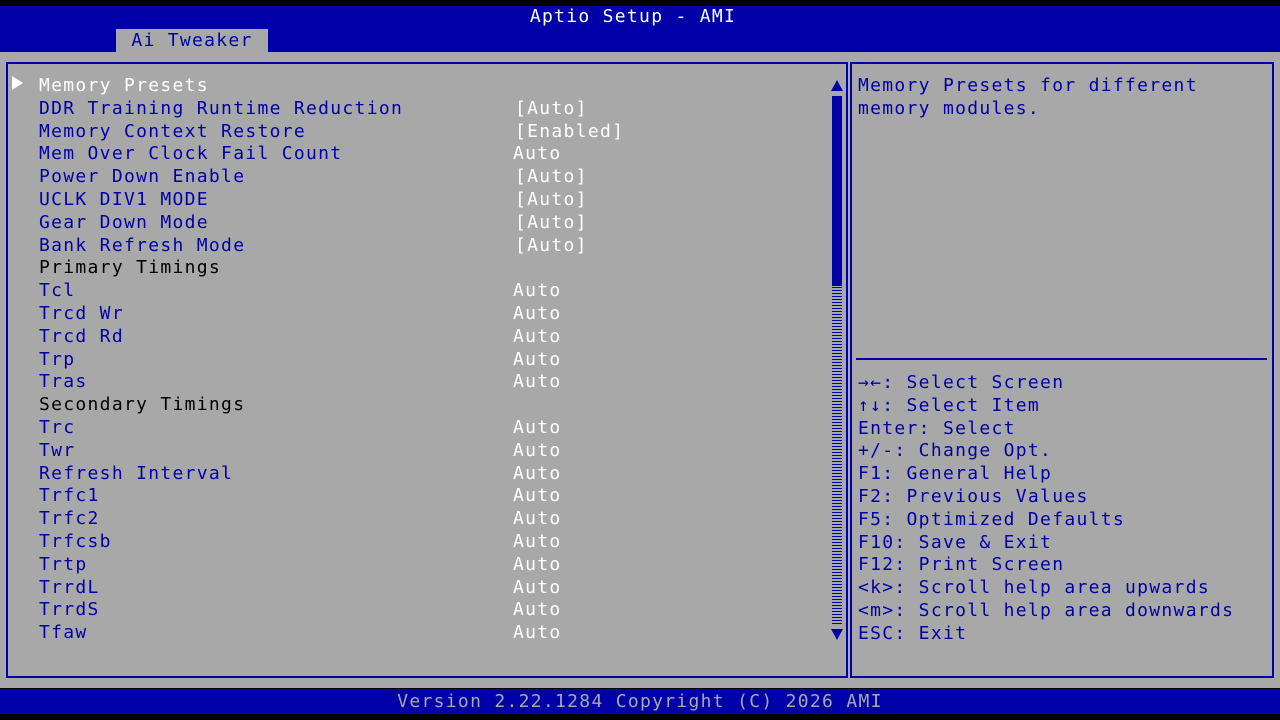 This screenshot has height=720, width=1280. I want to click on setting-label: Secondary Timings, so click(142, 405).